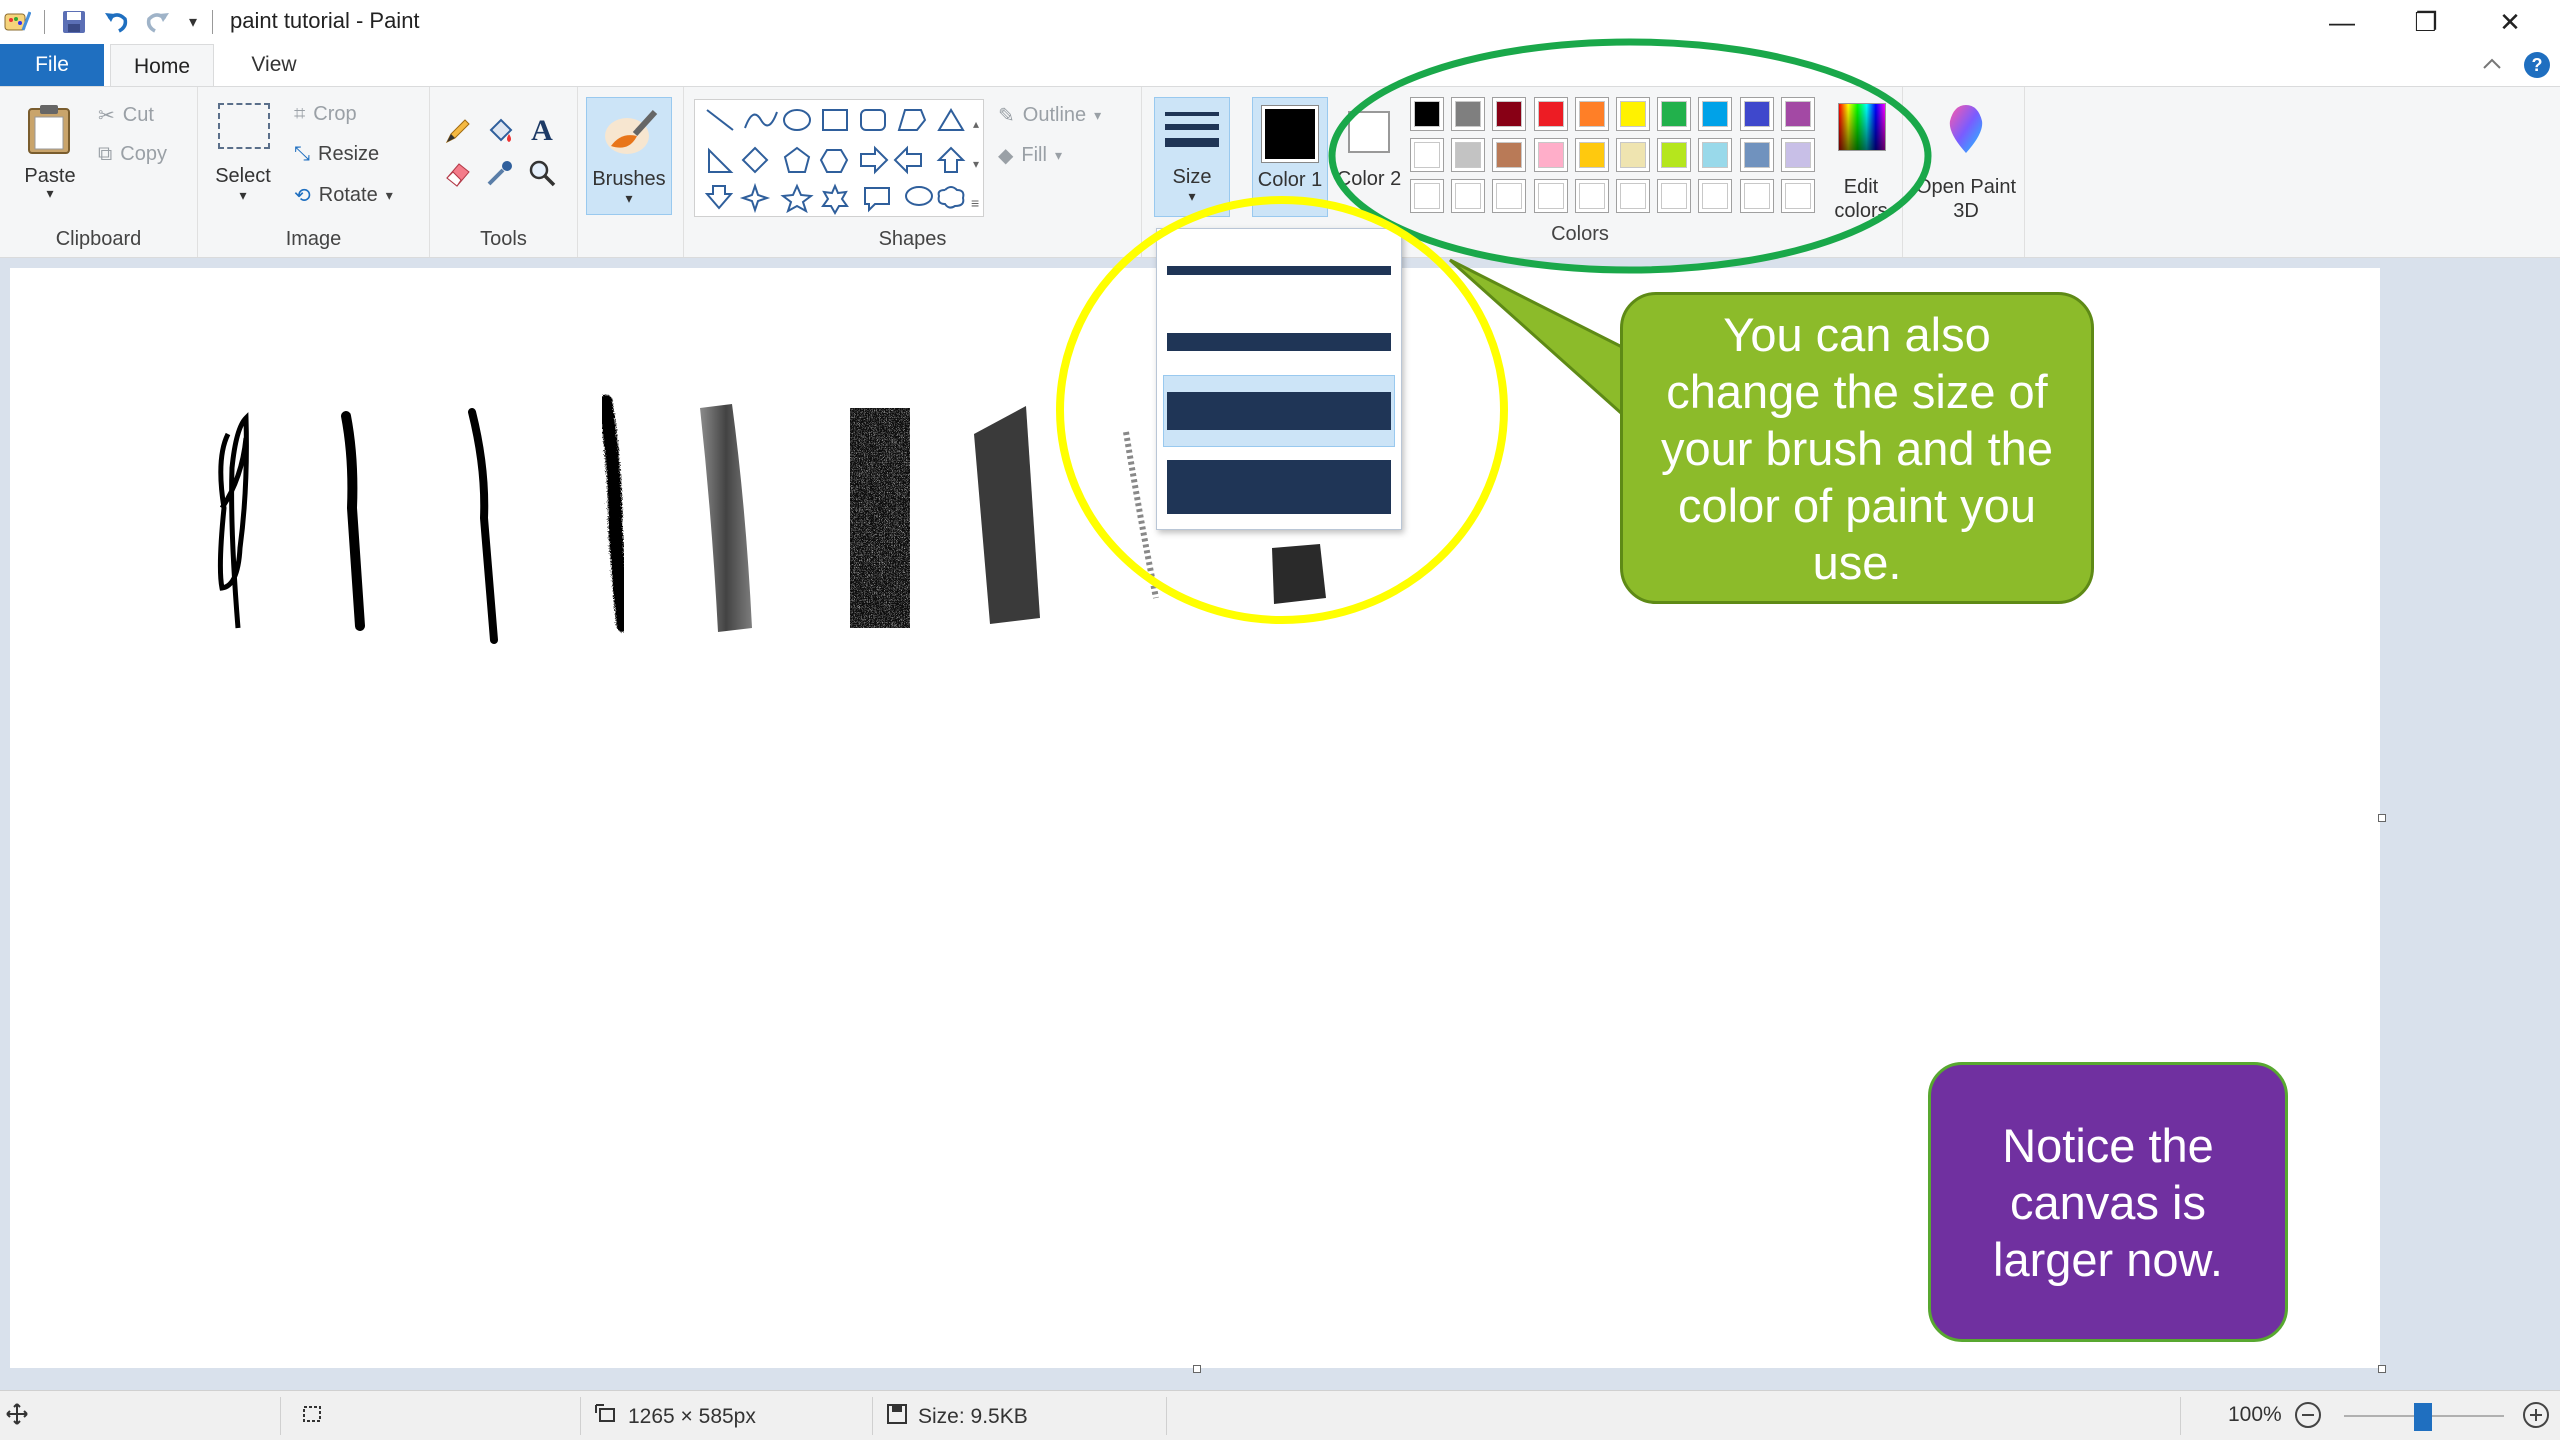  Describe the element at coordinates (325, 114) in the screenshot. I see `crop-button: ⌗ Crop` at that location.